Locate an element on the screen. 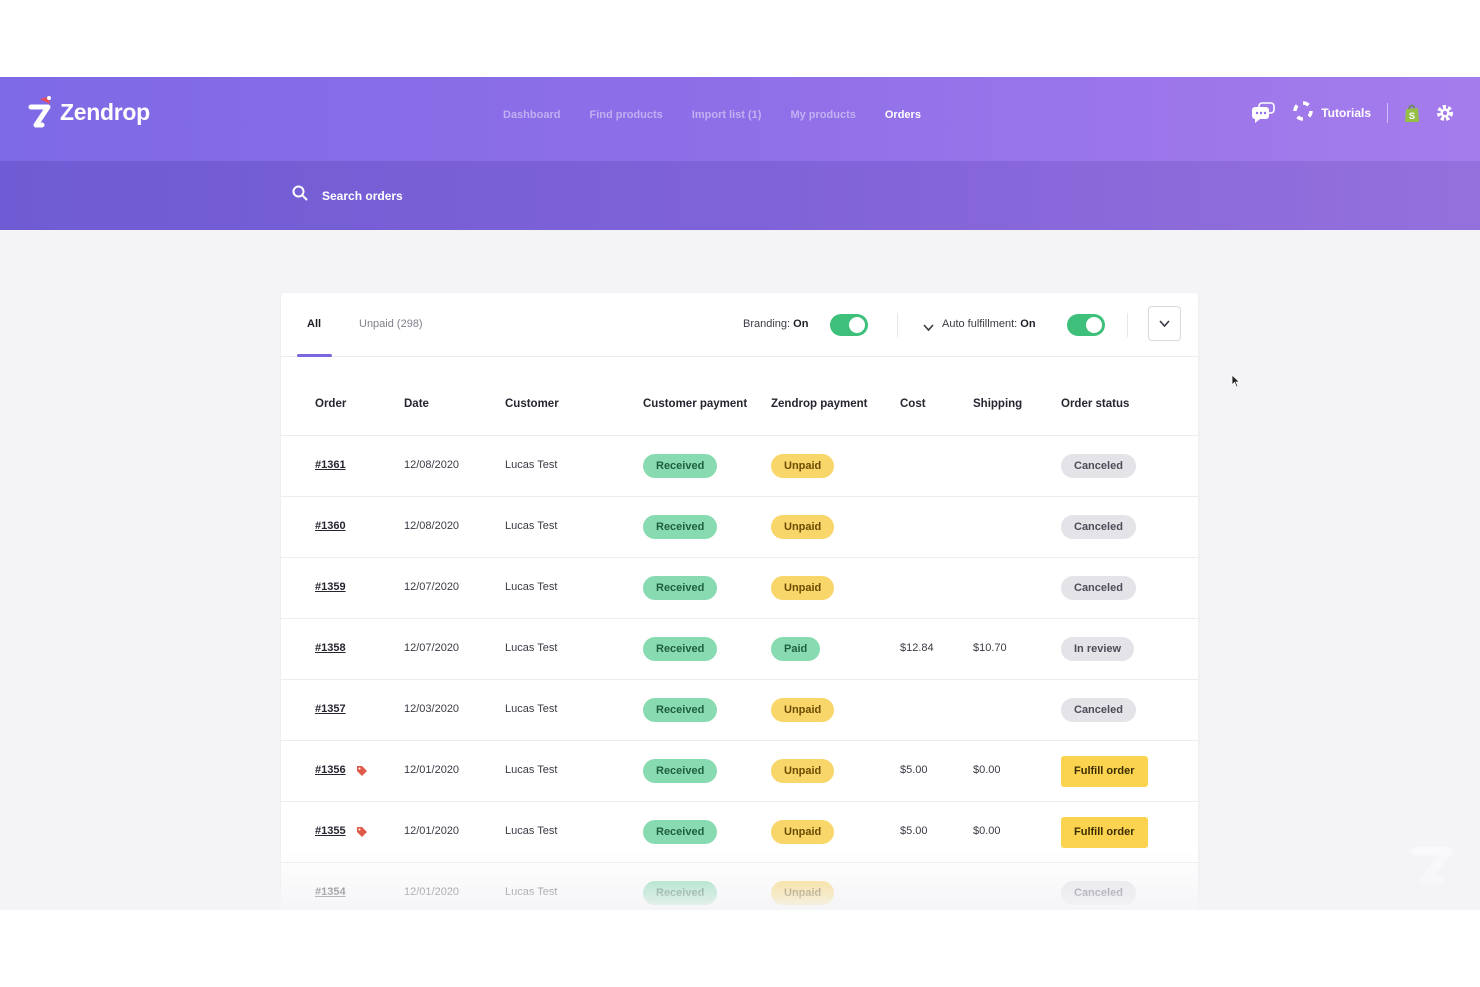  auto-fulfillment-toggle is located at coordinates (1086, 325).